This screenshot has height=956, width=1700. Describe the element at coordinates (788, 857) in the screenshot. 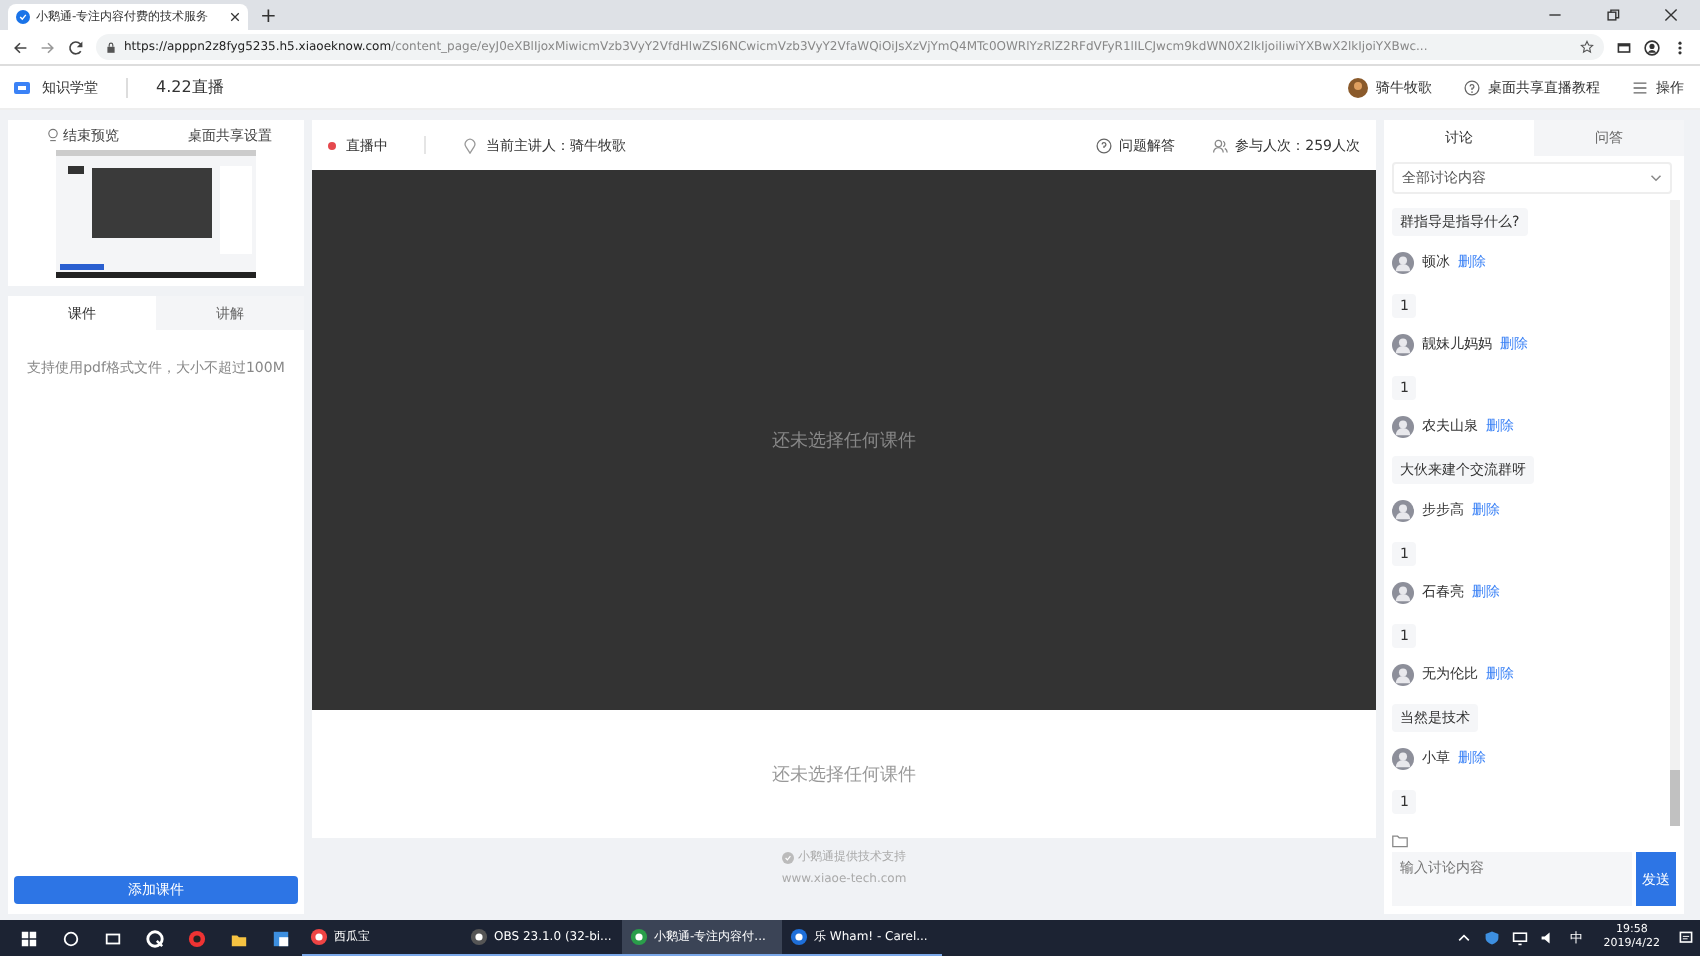

I see `check-icon` at that location.